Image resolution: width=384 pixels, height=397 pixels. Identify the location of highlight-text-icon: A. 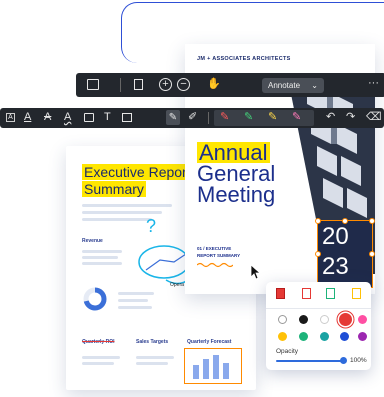
(10, 117).